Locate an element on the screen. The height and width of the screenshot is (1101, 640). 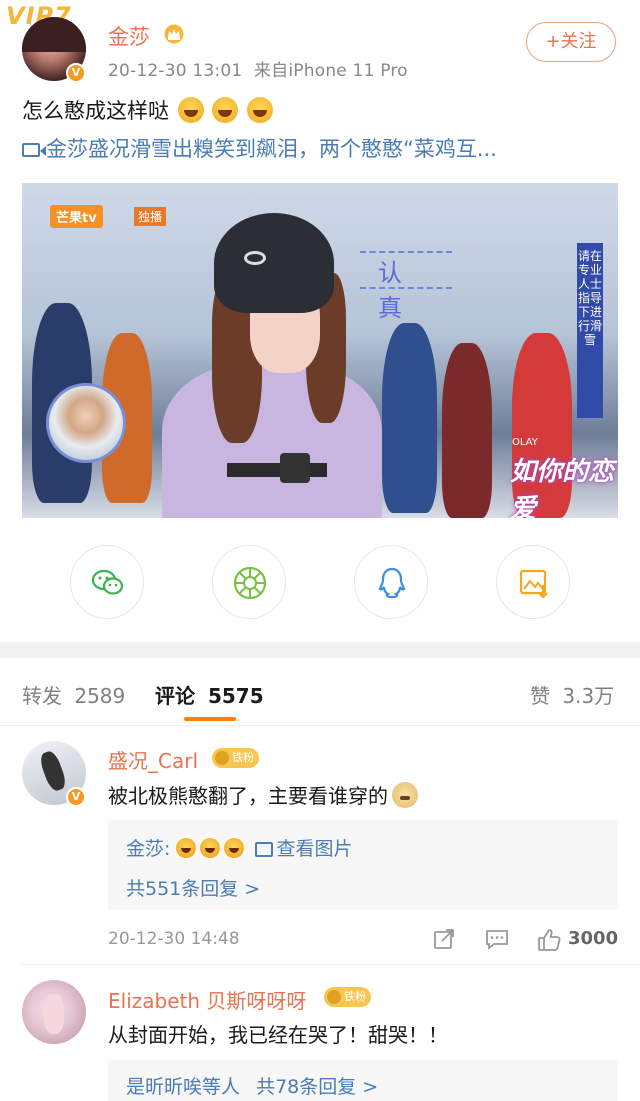
qq-icon is located at coordinates (392, 583).